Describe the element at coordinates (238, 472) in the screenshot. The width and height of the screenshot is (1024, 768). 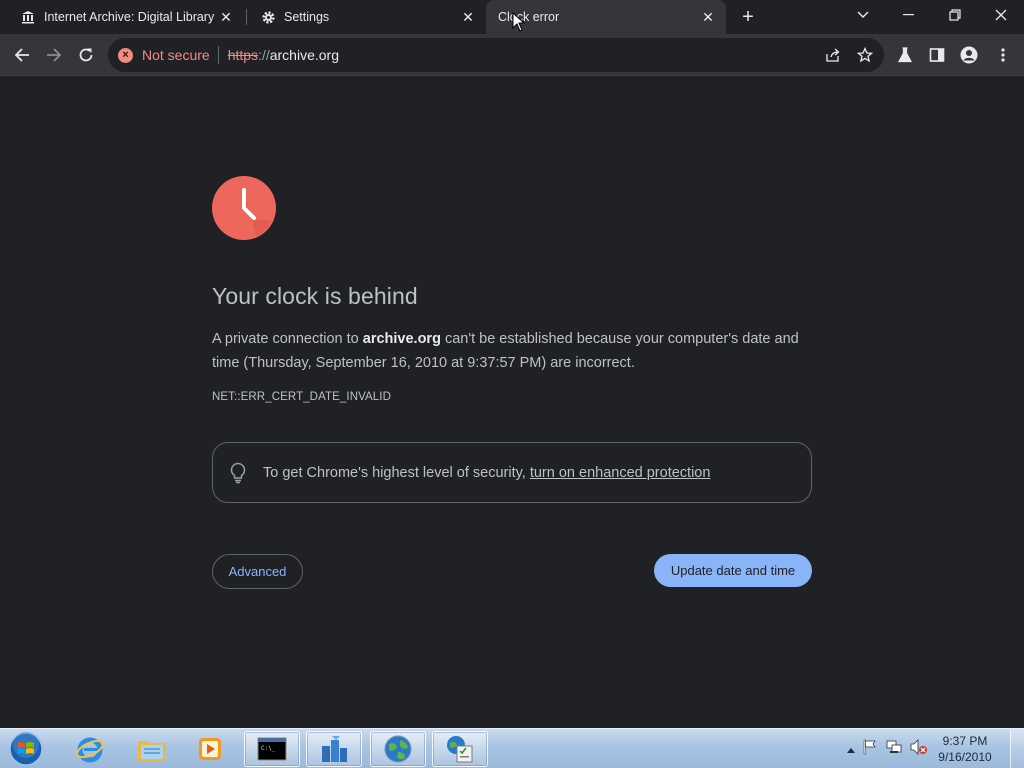
I see `lightbulb-icon` at that location.